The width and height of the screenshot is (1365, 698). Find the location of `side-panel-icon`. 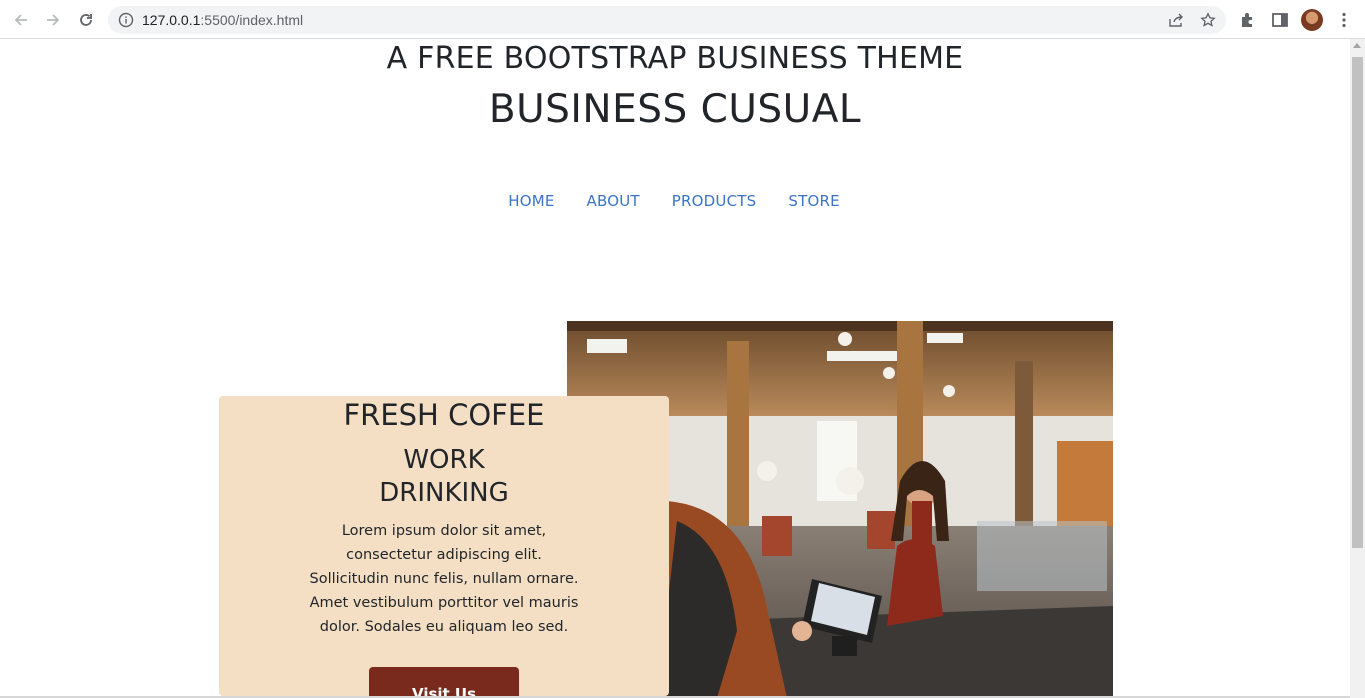

side-panel-icon is located at coordinates (1280, 20).